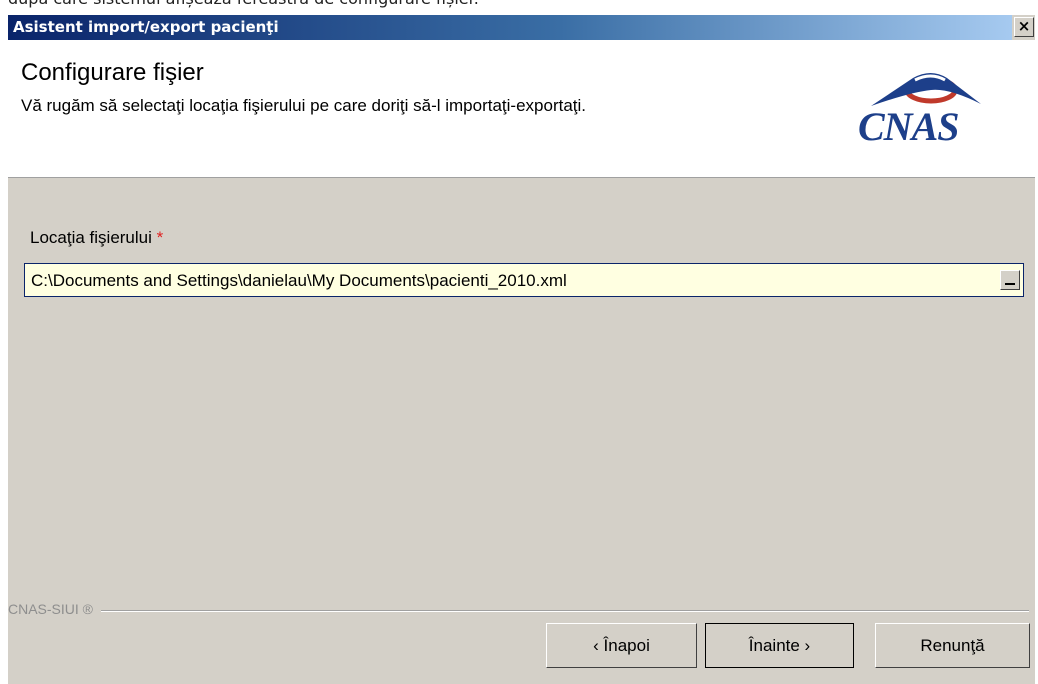 The image size is (1038, 684). What do you see at coordinates (54, 609) in the screenshot?
I see `footer-brand: CNAS-SIUI ®` at bounding box center [54, 609].